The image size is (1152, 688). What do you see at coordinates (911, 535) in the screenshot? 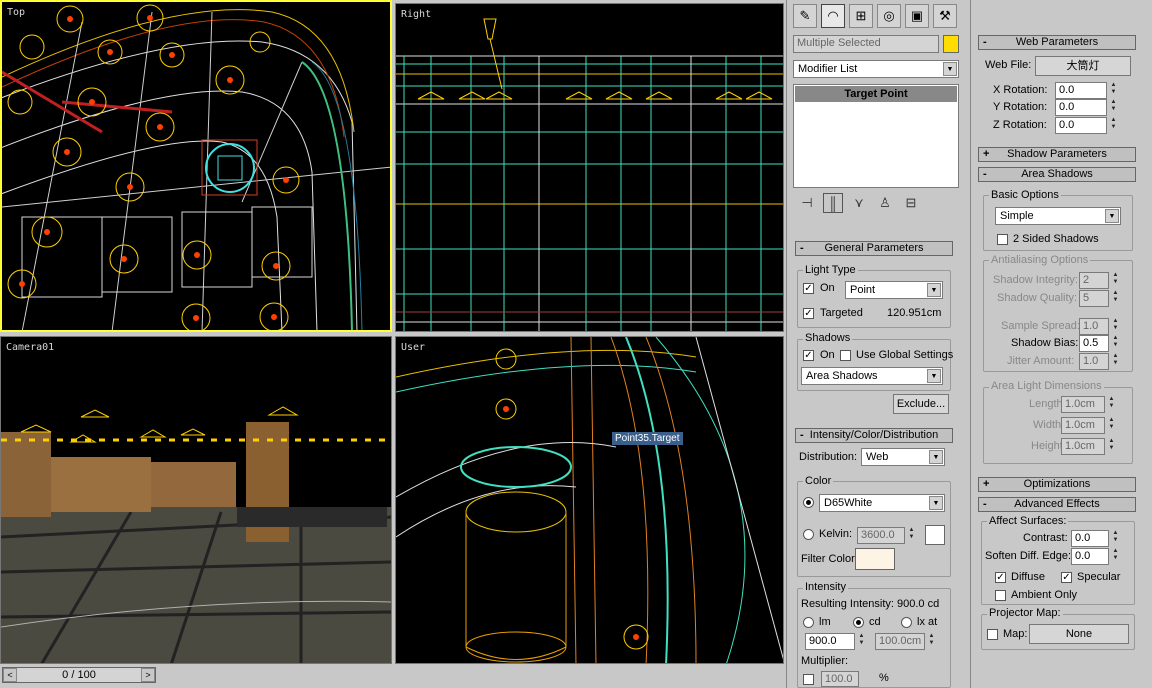
I see `kelvin-spinner: ▲ ▼` at bounding box center [911, 535].